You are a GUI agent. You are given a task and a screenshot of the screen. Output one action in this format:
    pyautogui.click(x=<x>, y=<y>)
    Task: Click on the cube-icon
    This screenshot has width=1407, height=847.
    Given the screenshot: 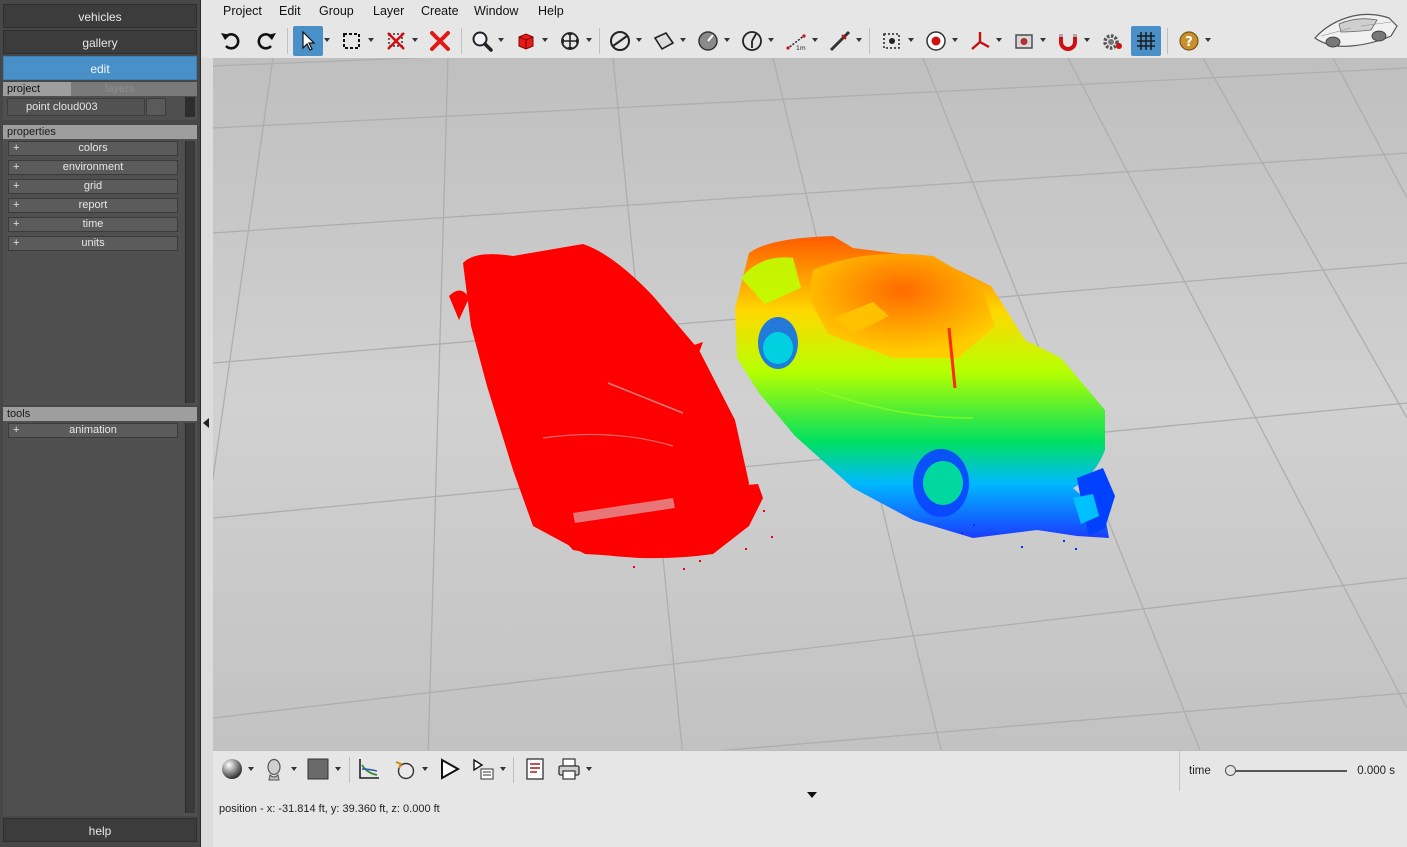 What is the action you would take?
    pyautogui.click(x=526, y=41)
    